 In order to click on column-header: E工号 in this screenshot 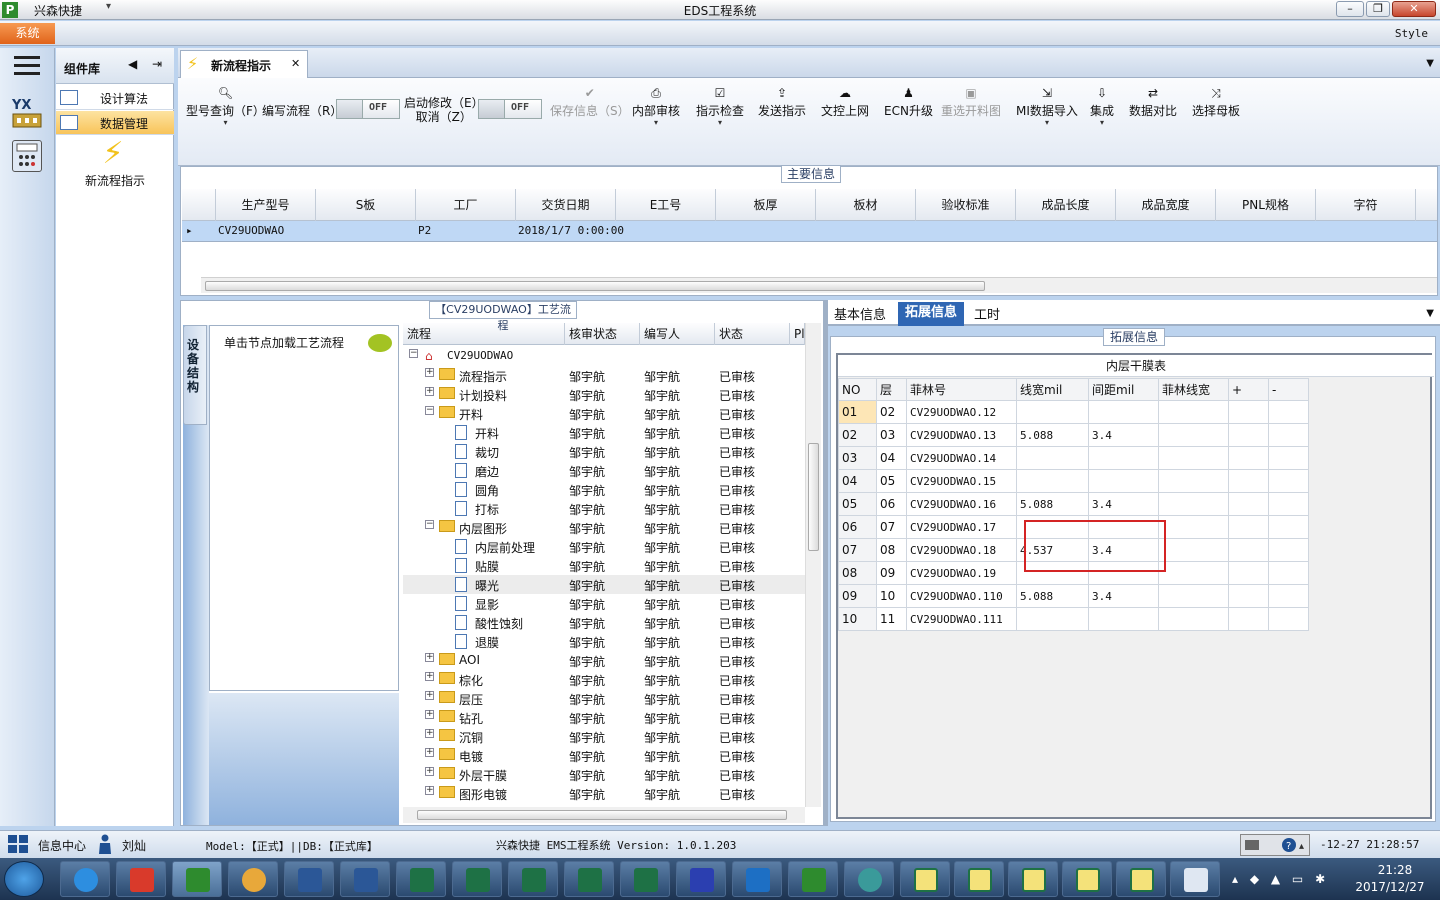, I will do `click(666, 205)`.